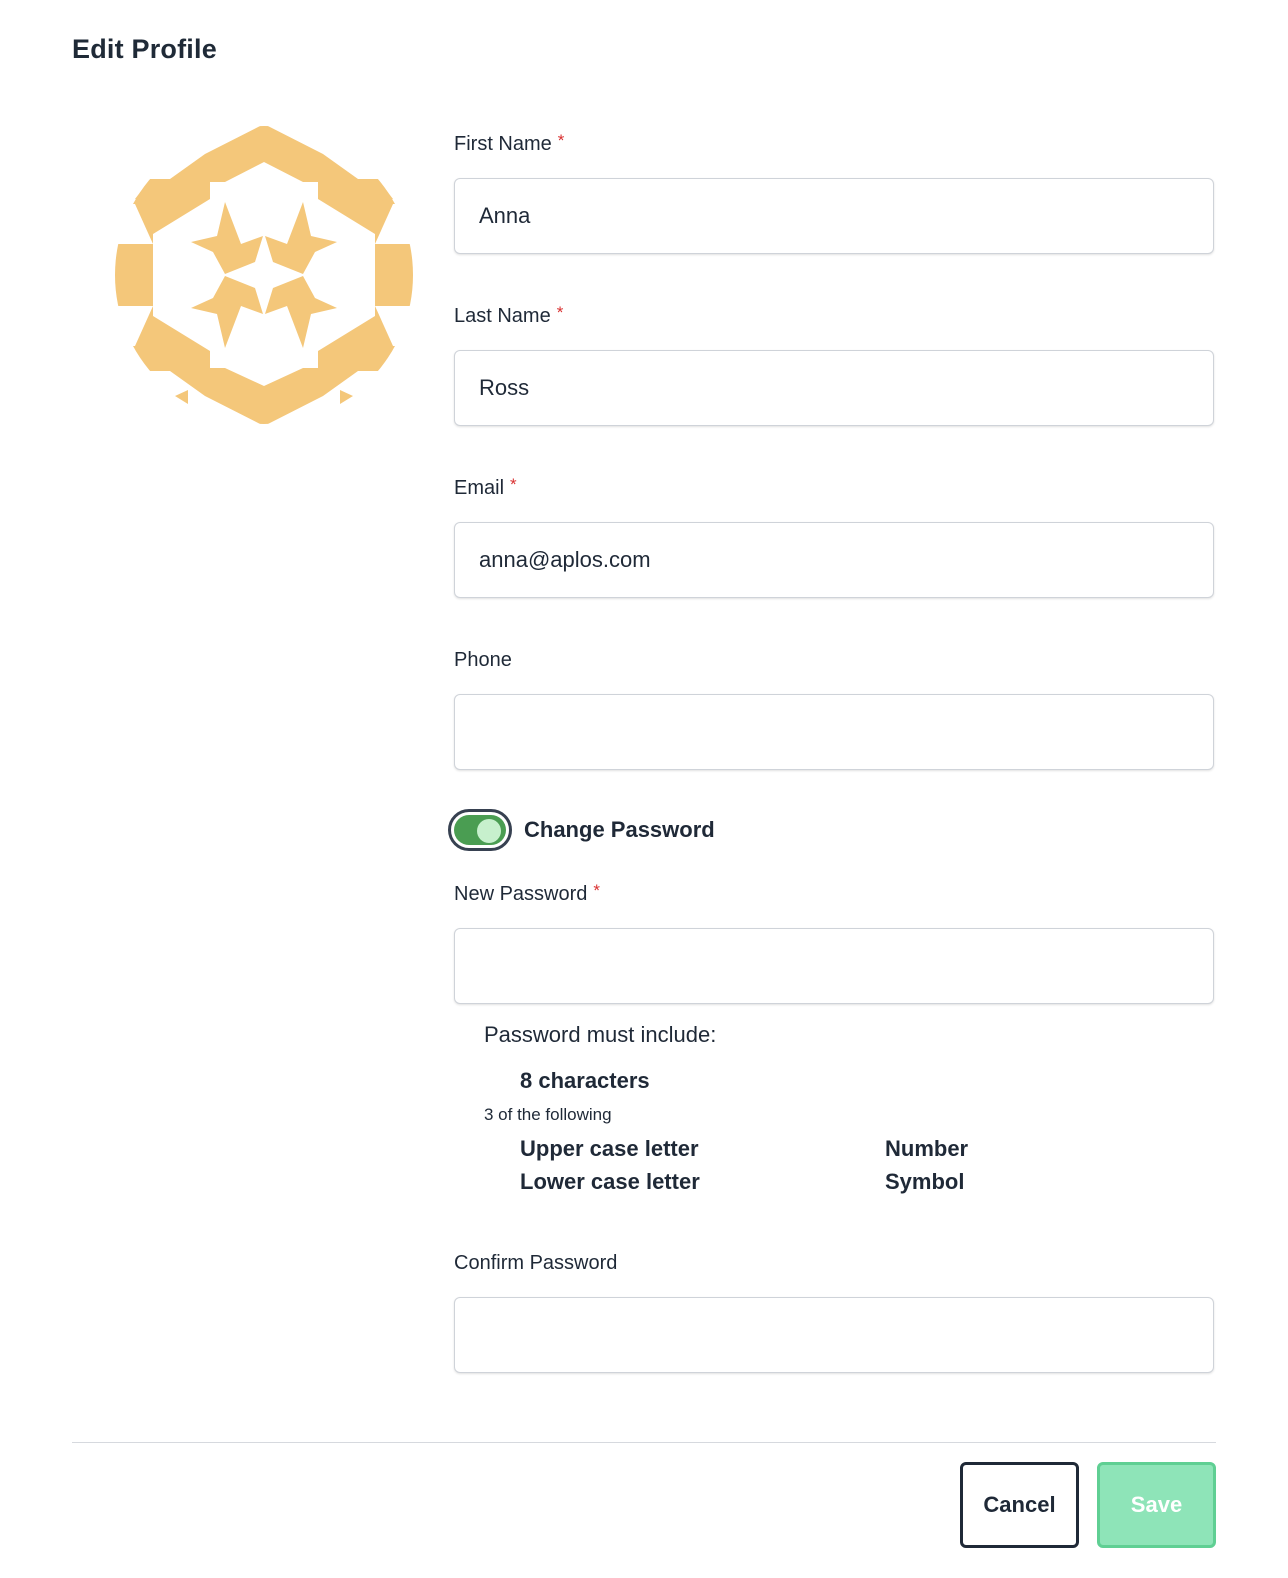 The image size is (1288, 1578). Describe the element at coordinates (834, 216) in the screenshot. I see `first-name-input` at that location.